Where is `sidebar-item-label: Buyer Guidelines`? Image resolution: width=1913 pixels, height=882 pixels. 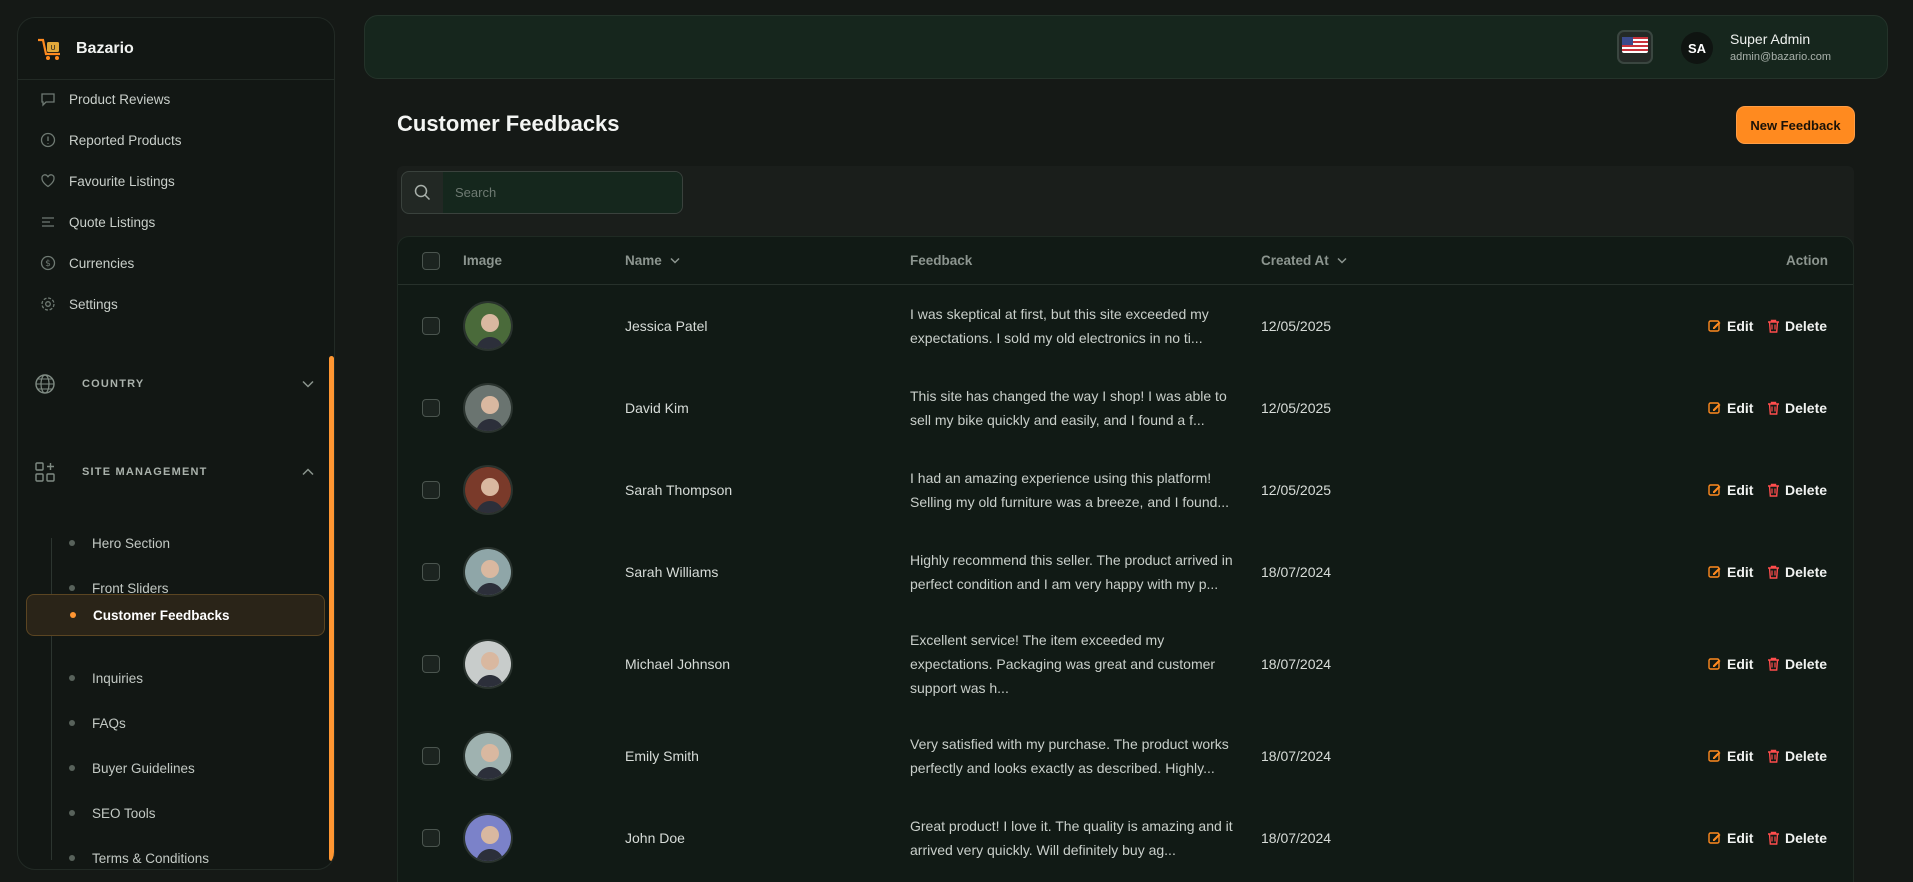 sidebar-item-label: Buyer Guidelines is located at coordinates (143, 768).